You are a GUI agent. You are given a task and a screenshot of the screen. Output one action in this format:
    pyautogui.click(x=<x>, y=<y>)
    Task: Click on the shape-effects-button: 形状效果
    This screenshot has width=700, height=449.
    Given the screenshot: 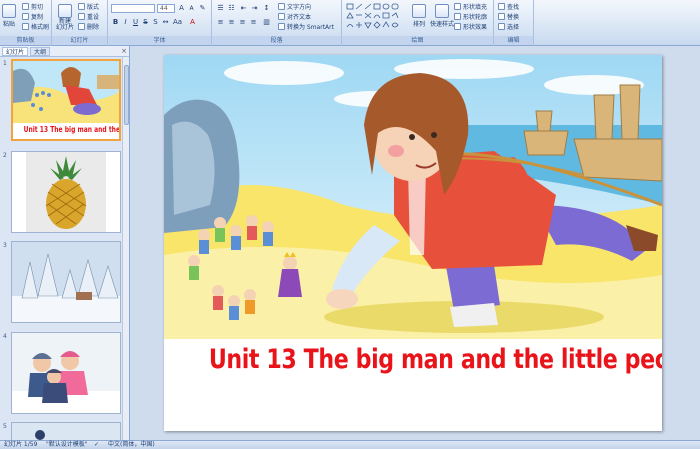 What is the action you would take?
    pyautogui.click(x=470, y=26)
    